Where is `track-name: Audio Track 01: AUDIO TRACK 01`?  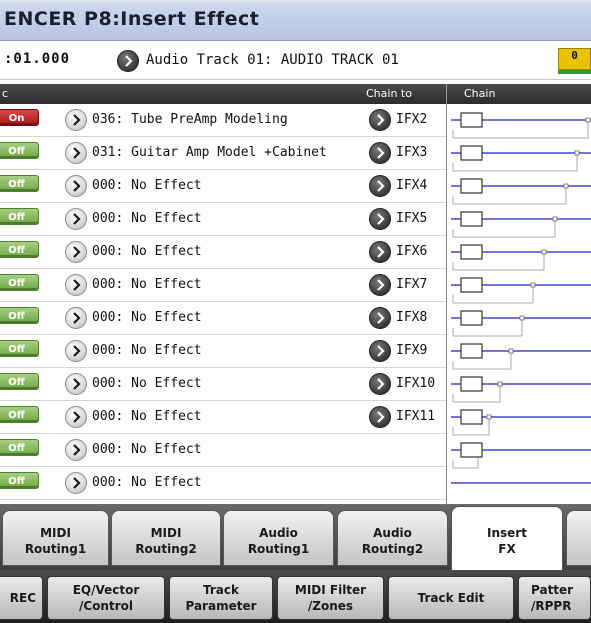 track-name: Audio Track 01: AUDIO TRACK 01 is located at coordinates (272, 60).